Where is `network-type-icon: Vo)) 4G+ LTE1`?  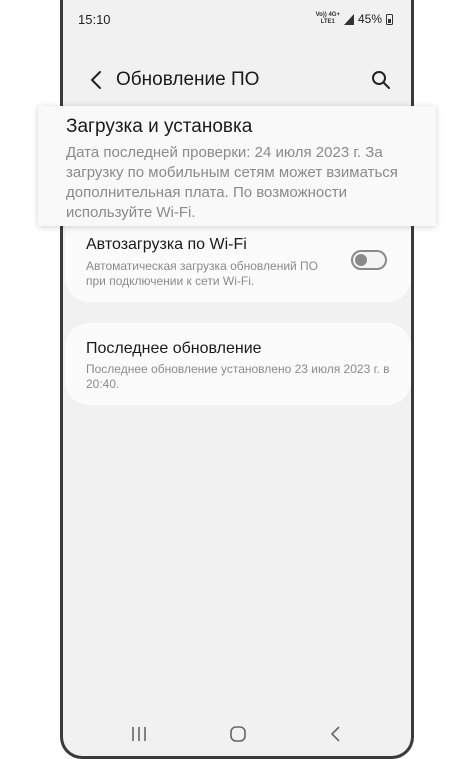
network-type-icon: Vo)) 4G+ LTE1 is located at coordinates (328, 19).